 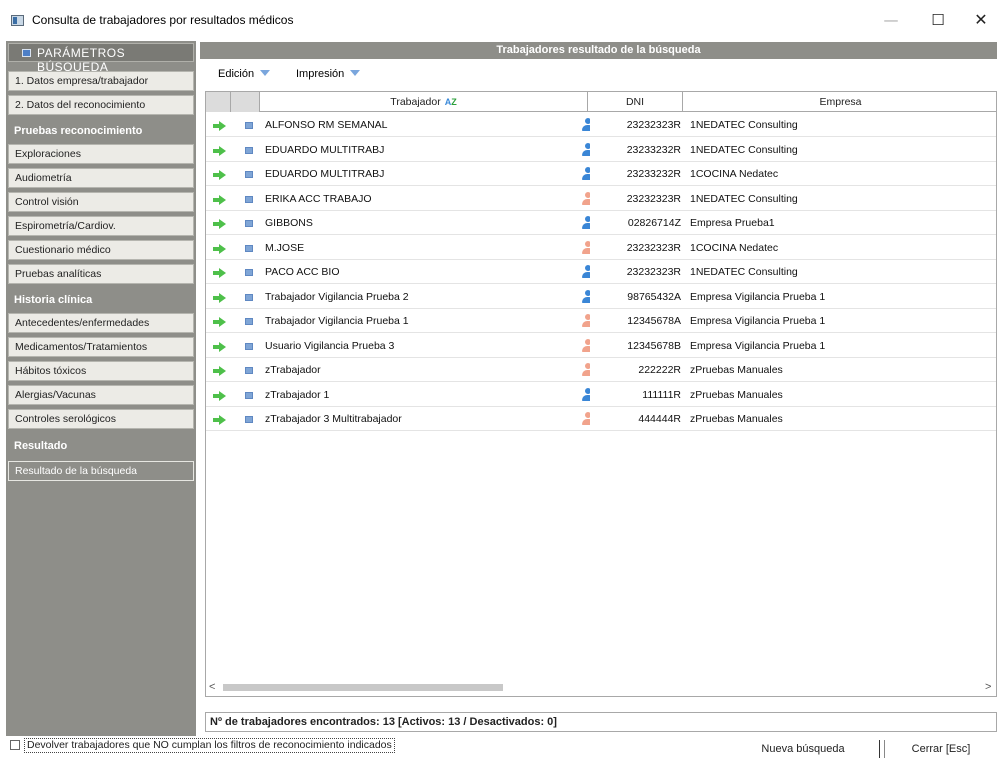 I want to click on trabajador-cell: ERIKA ACC TRABAJO, so click(x=318, y=198).